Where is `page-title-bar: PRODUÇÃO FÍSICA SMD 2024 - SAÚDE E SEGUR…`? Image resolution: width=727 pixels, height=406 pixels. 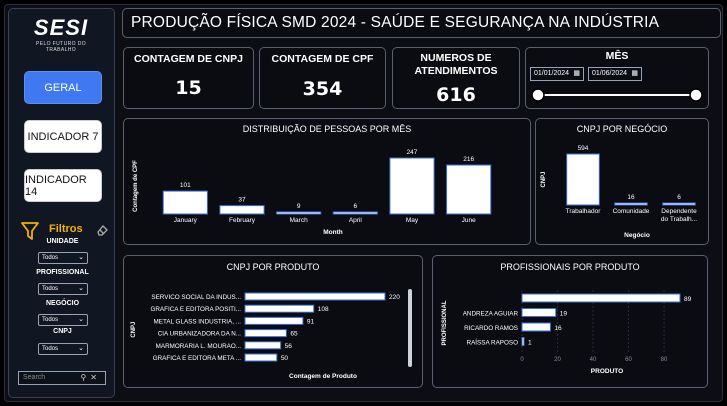
page-title-bar: PRODUÇÃO FÍSICA SMD 2024 - SAÚDE E SEGUR… is located at coordinates (421, 23).